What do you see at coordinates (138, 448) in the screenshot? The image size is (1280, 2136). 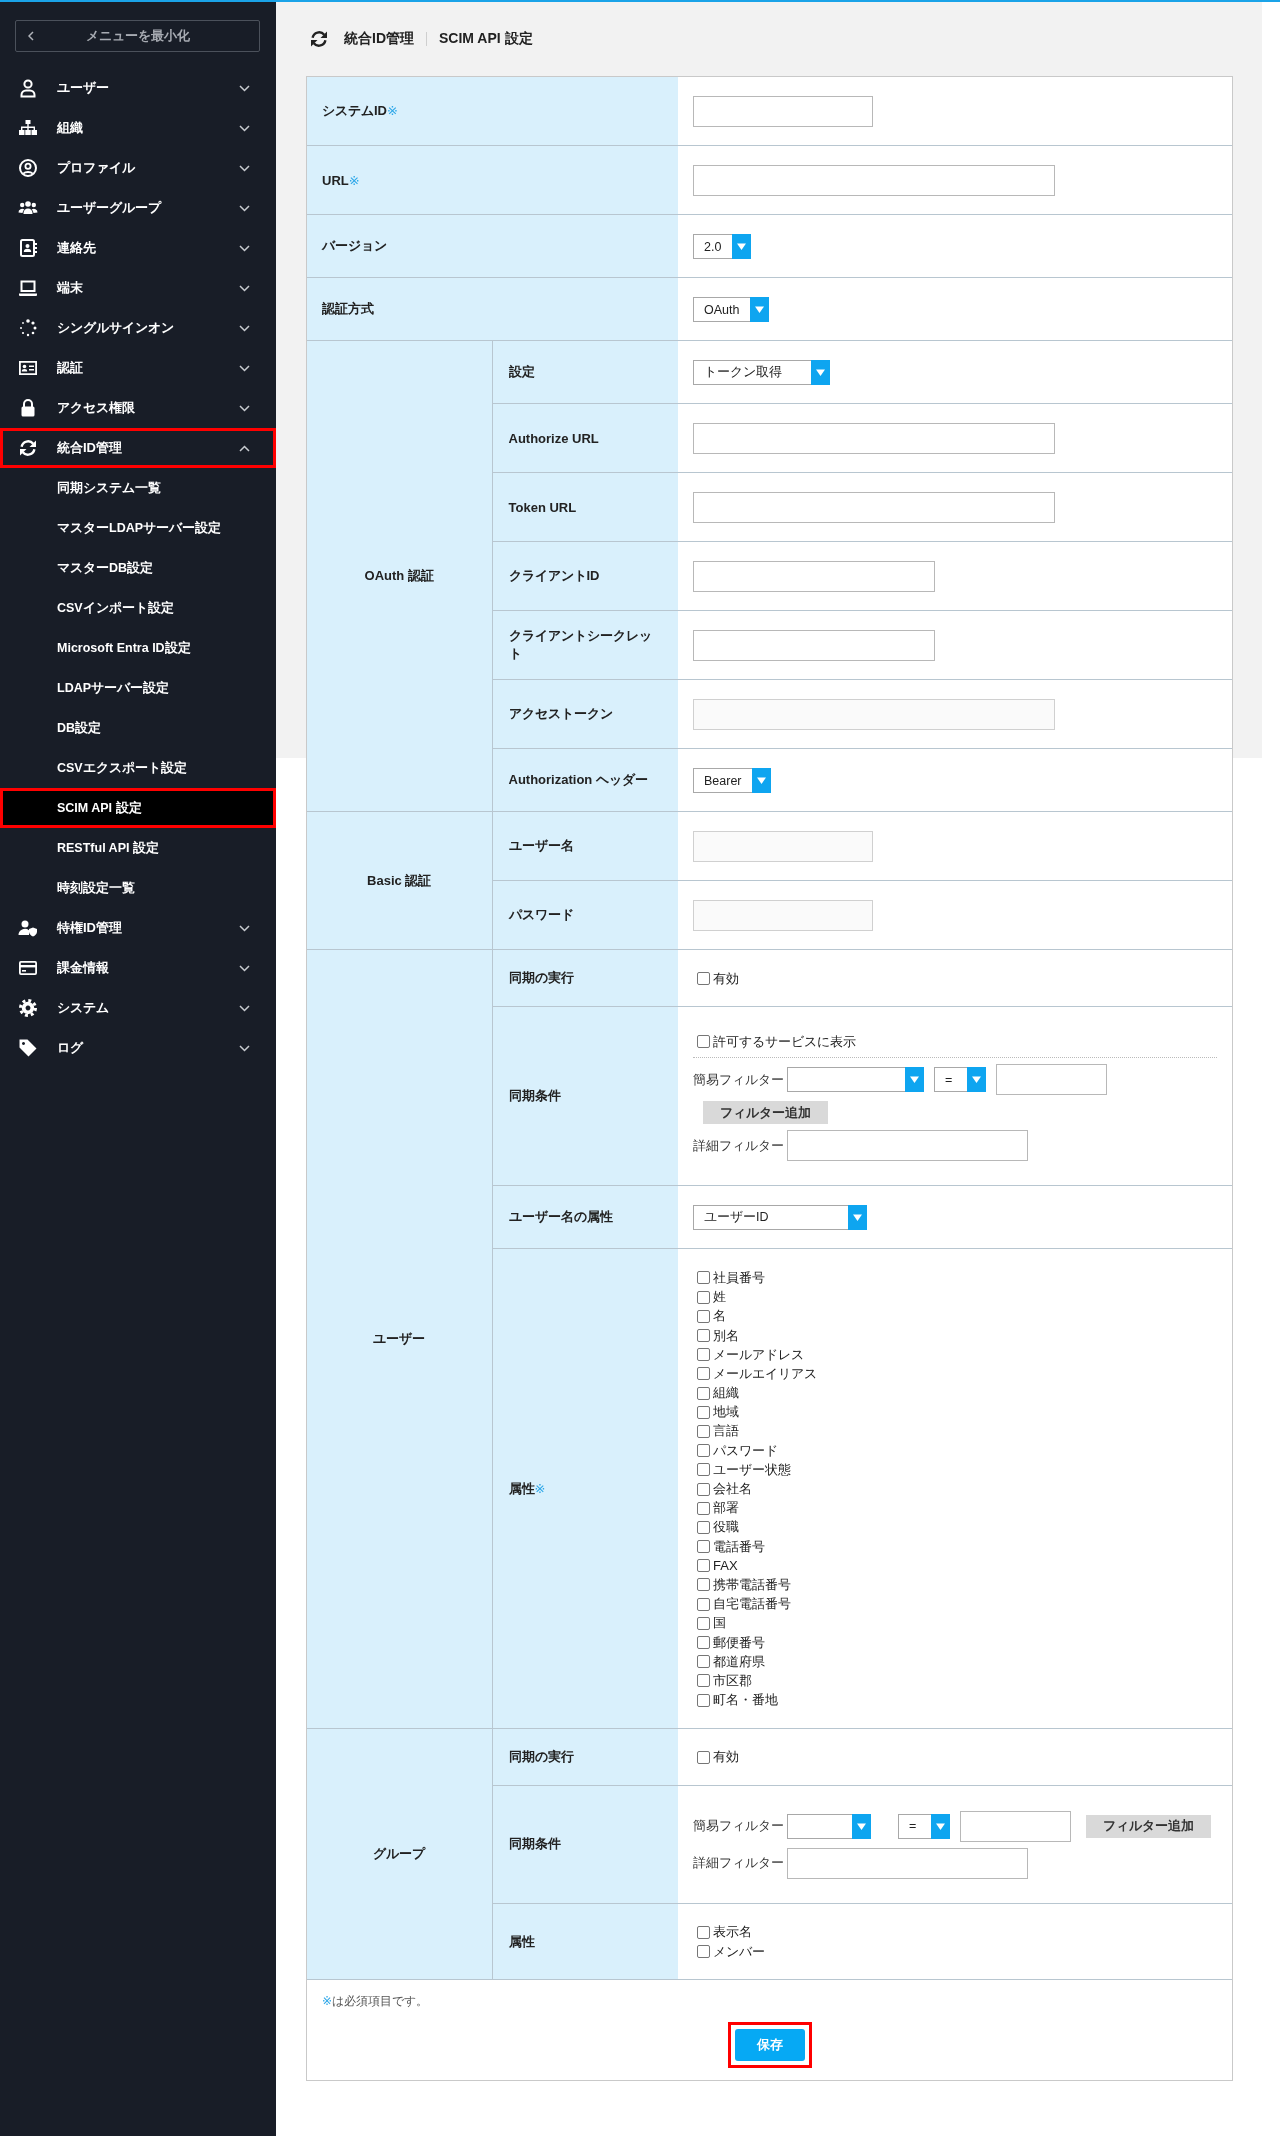 I see `sidebar-menu-item: 統合ID管理` at bounding box center [138, 448].